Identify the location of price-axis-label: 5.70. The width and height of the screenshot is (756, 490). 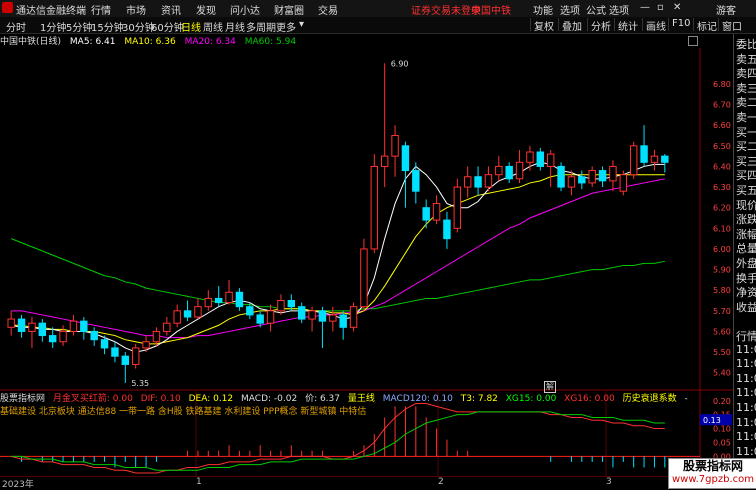
(722, 311).